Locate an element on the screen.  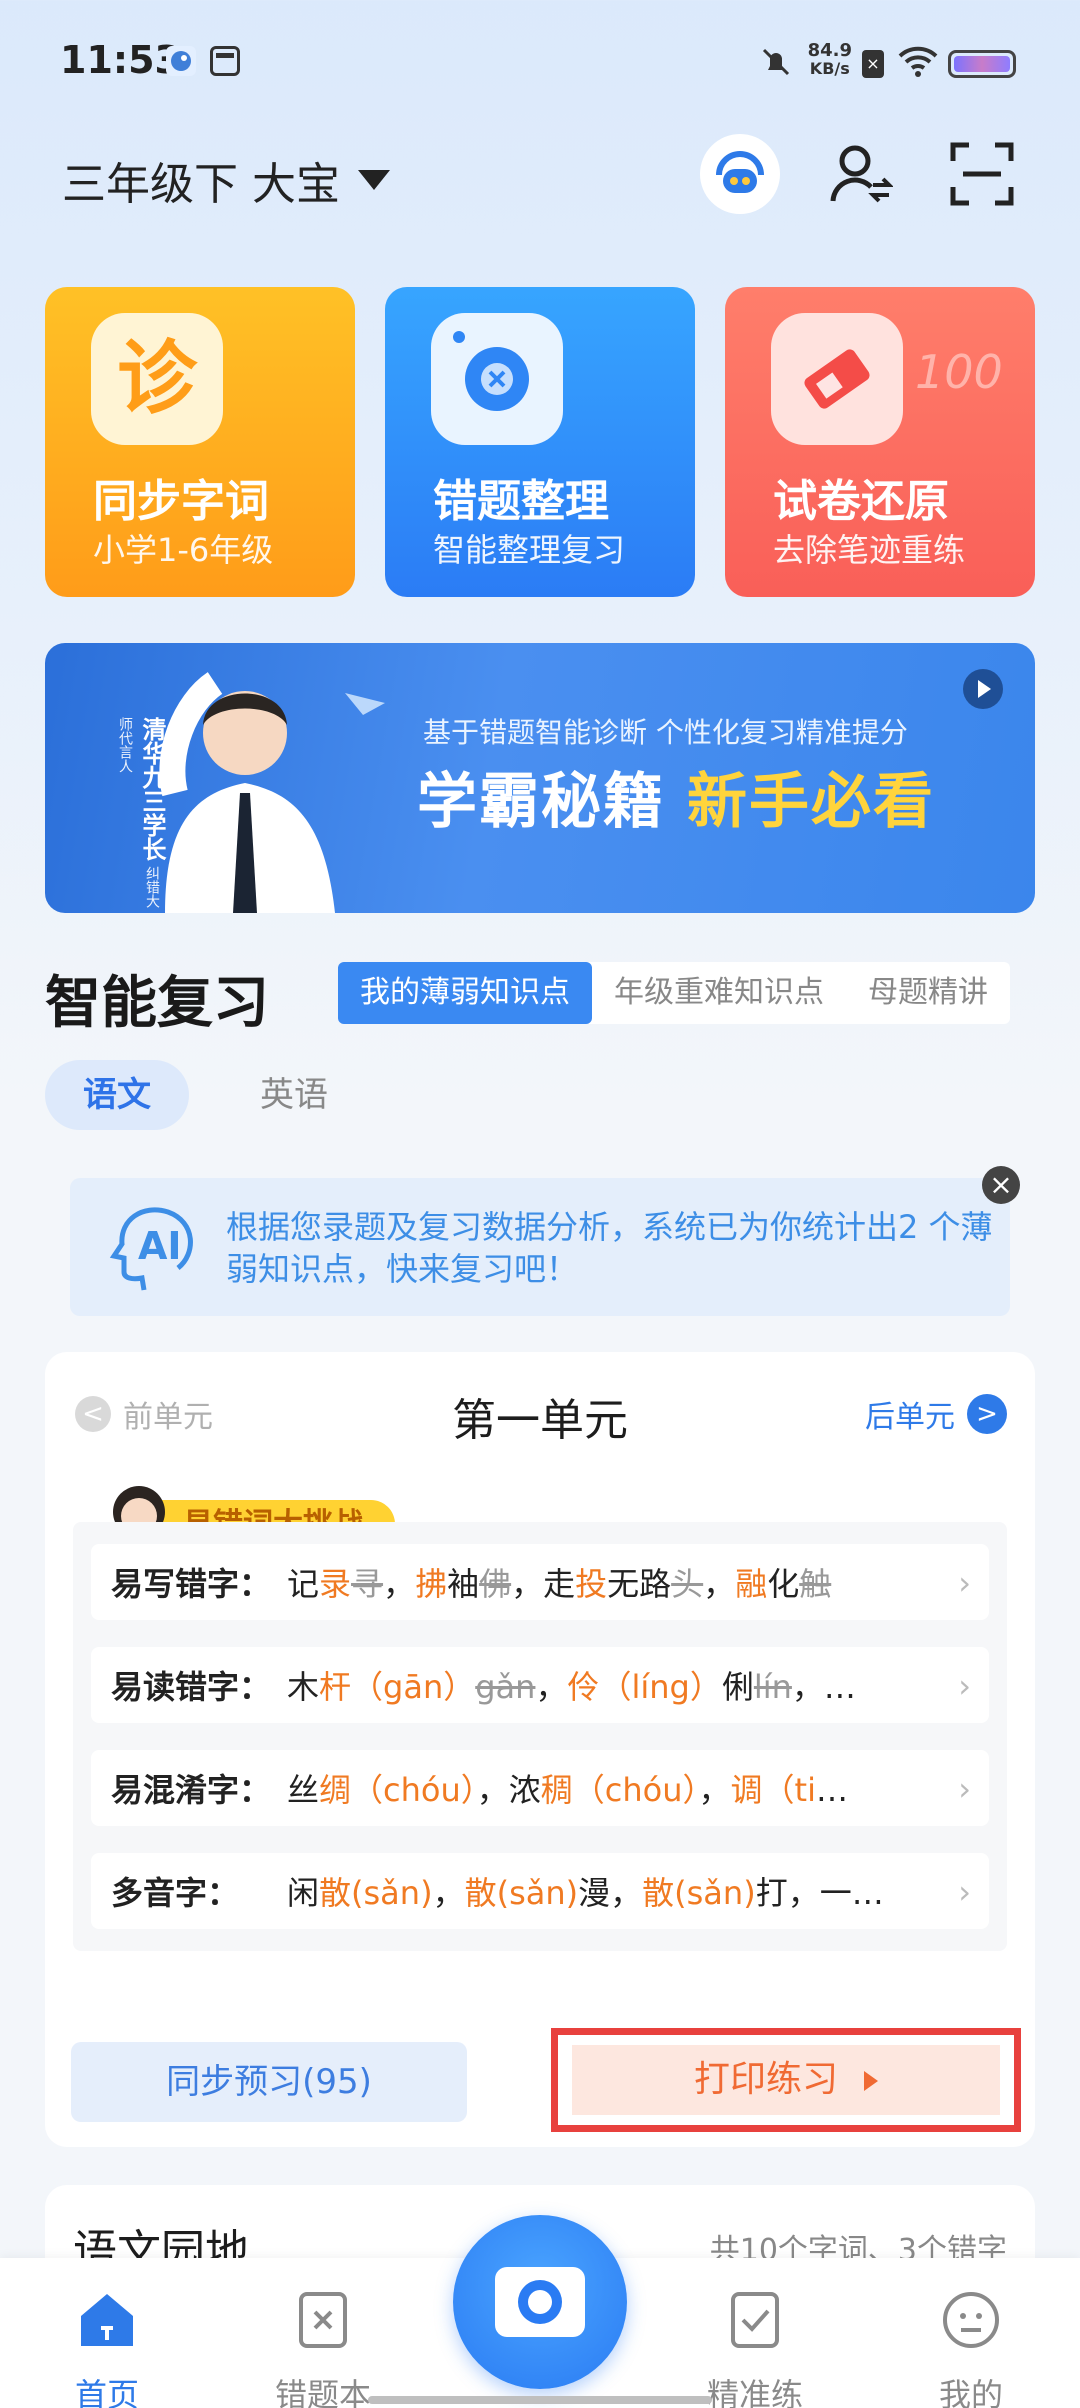
profile-face-icon is located at coordinates (971, 2320).